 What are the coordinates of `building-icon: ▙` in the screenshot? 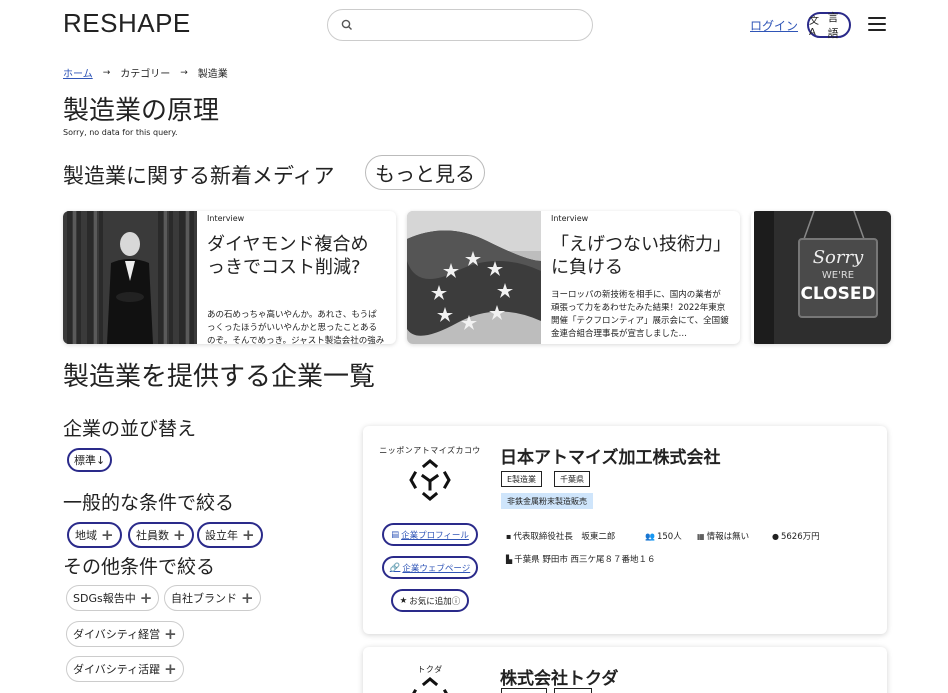 It's located at (509, 559).